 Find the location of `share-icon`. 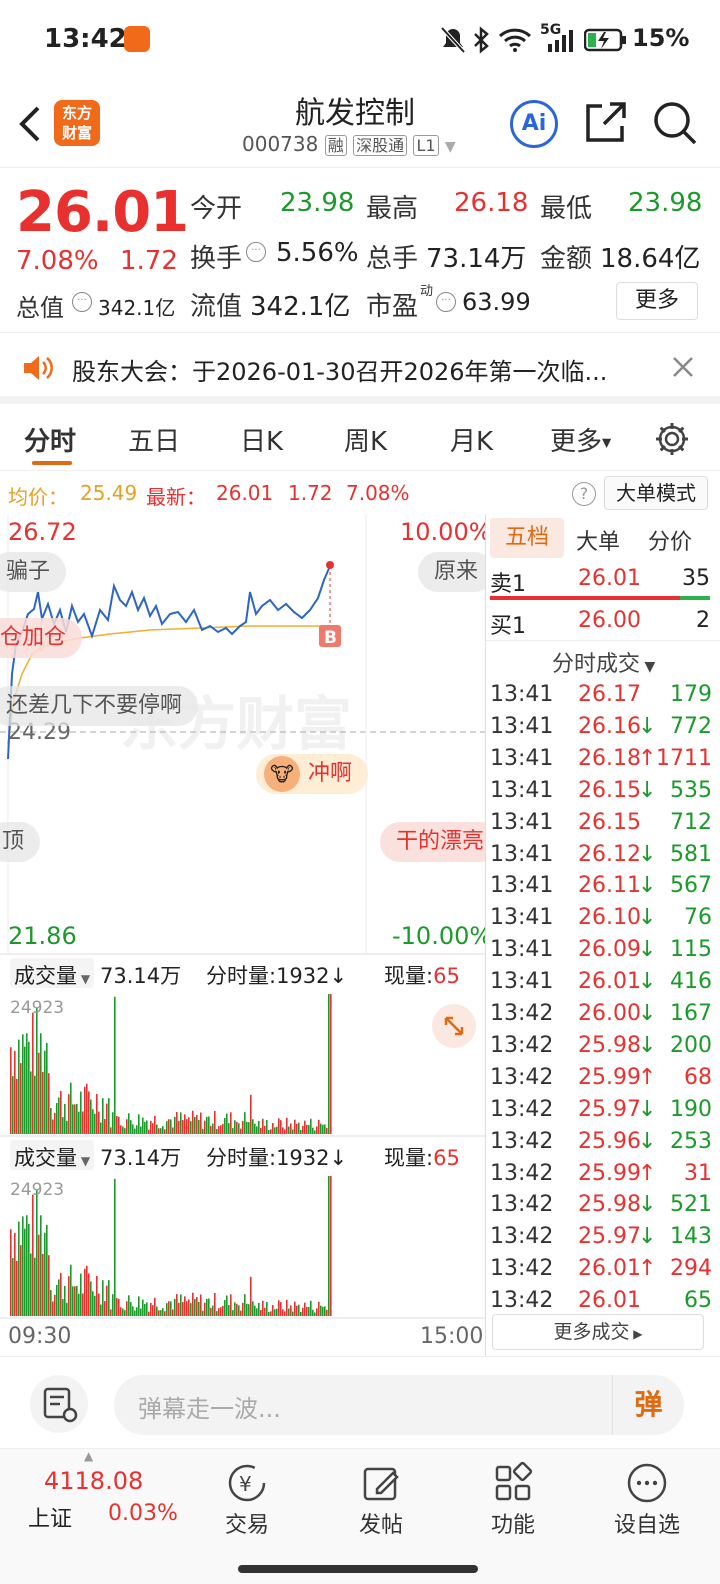

share-icon is located at coordinates (606, 122).